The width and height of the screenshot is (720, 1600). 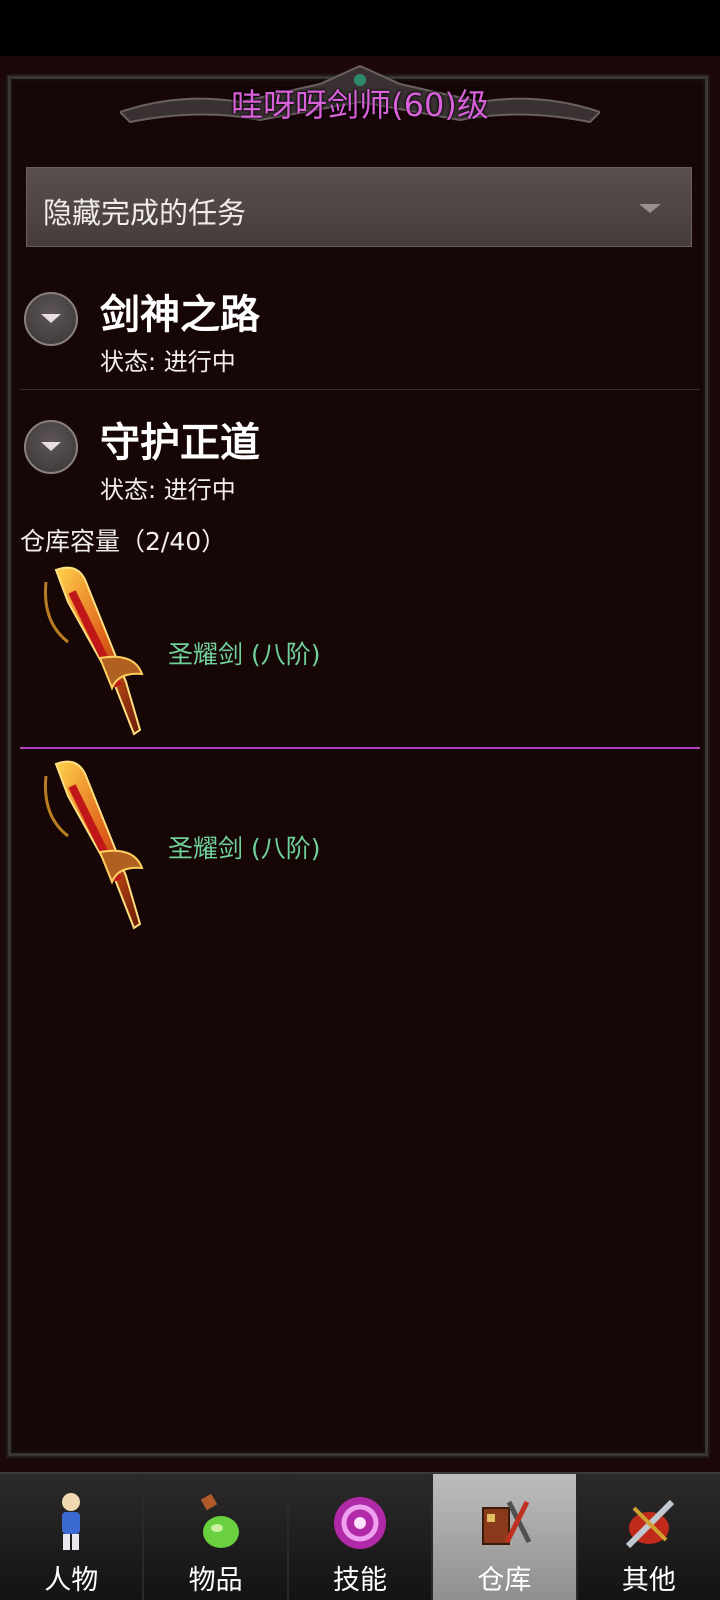 I want to click on tab-items: 物品, so click(x=216, y=1537).